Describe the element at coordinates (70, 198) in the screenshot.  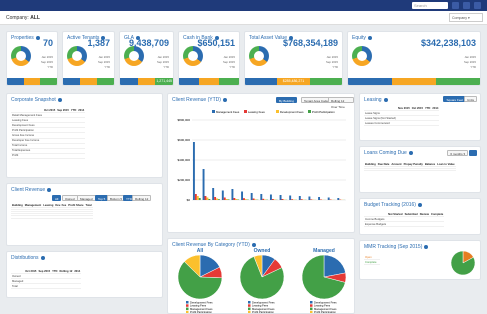
I see `client-revenue-filter-button: Owned` at that location.